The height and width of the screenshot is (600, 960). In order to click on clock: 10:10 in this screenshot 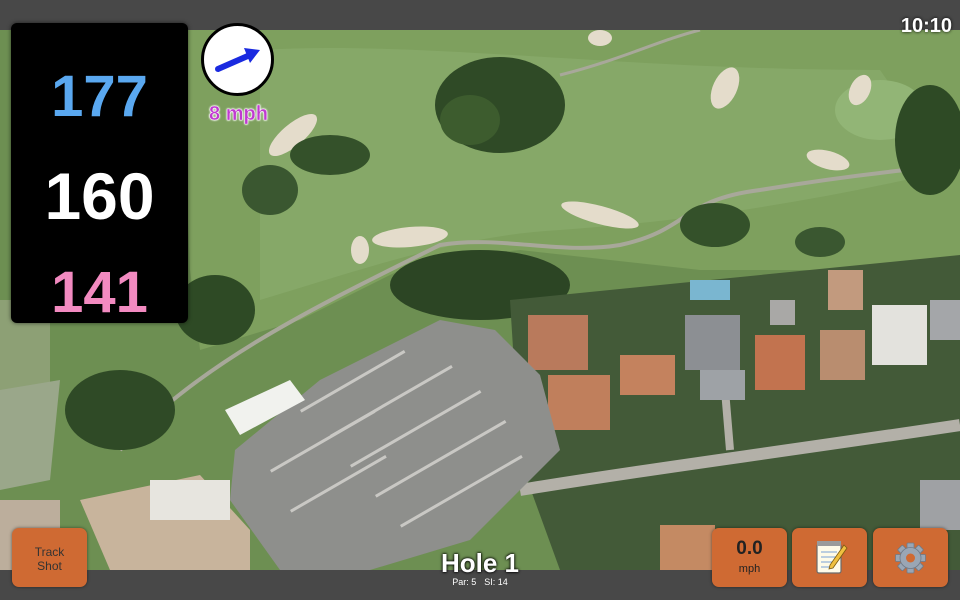, I will do `click(926, 26)`.